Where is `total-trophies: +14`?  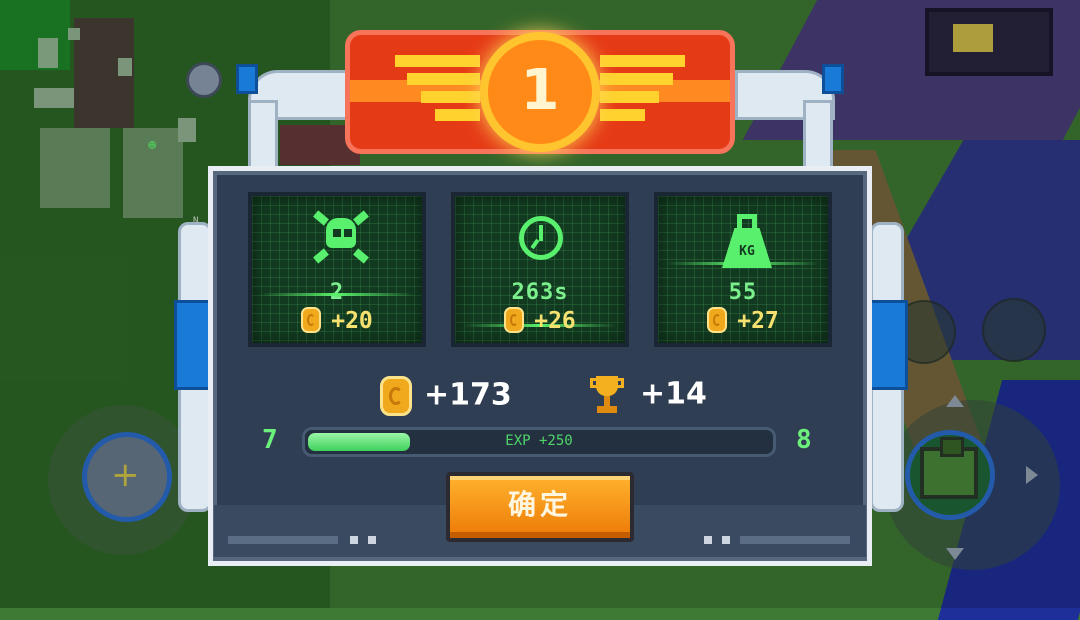
total-trophies: +14 is located at coordinates (648, 398).